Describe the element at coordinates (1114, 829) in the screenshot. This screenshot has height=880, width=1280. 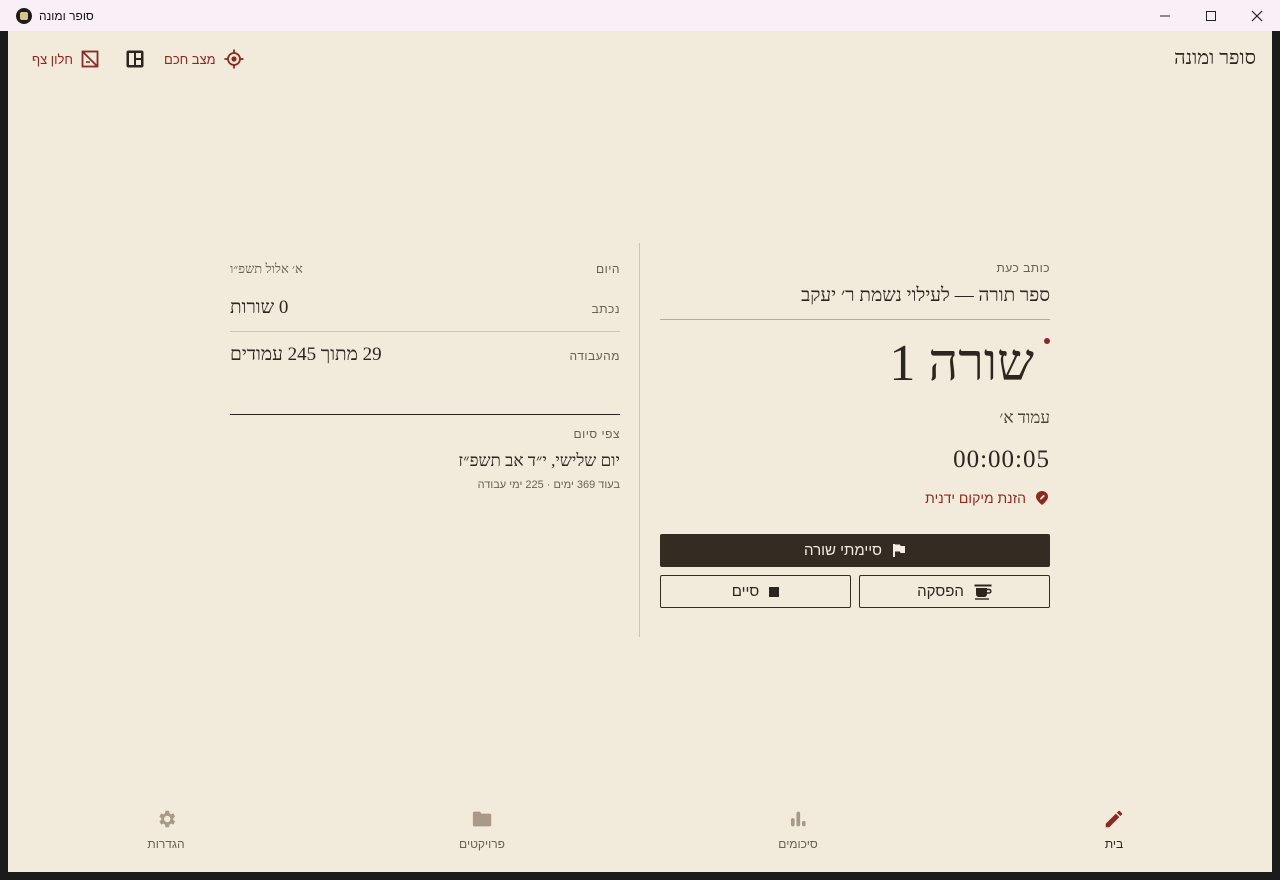
I see `nav-home: בית` at that location.